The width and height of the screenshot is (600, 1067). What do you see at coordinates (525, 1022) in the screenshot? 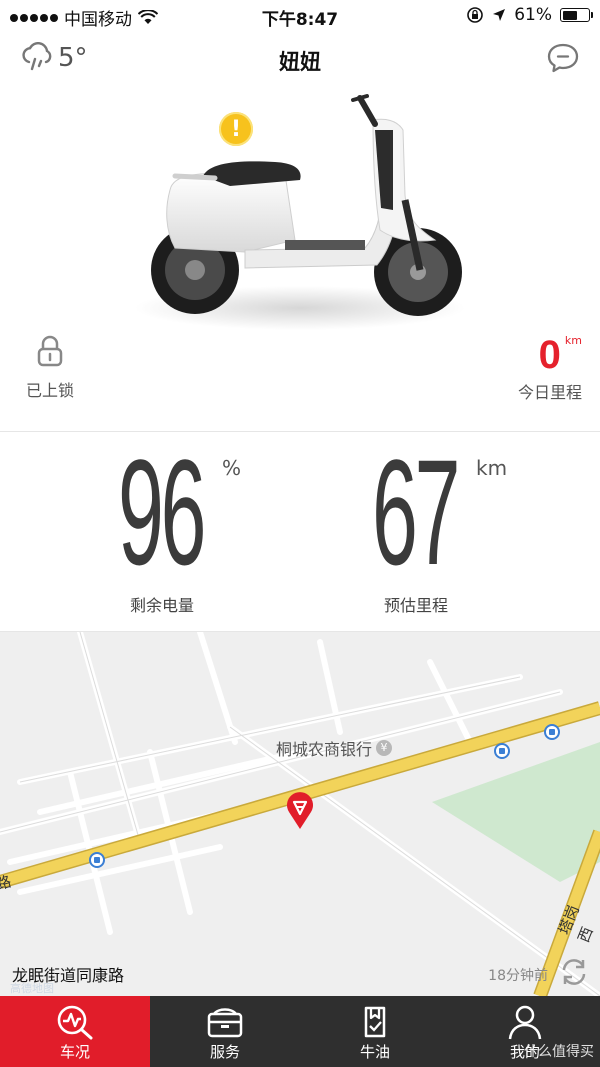
I see `user-icon` at bounding box center [525, 1022].